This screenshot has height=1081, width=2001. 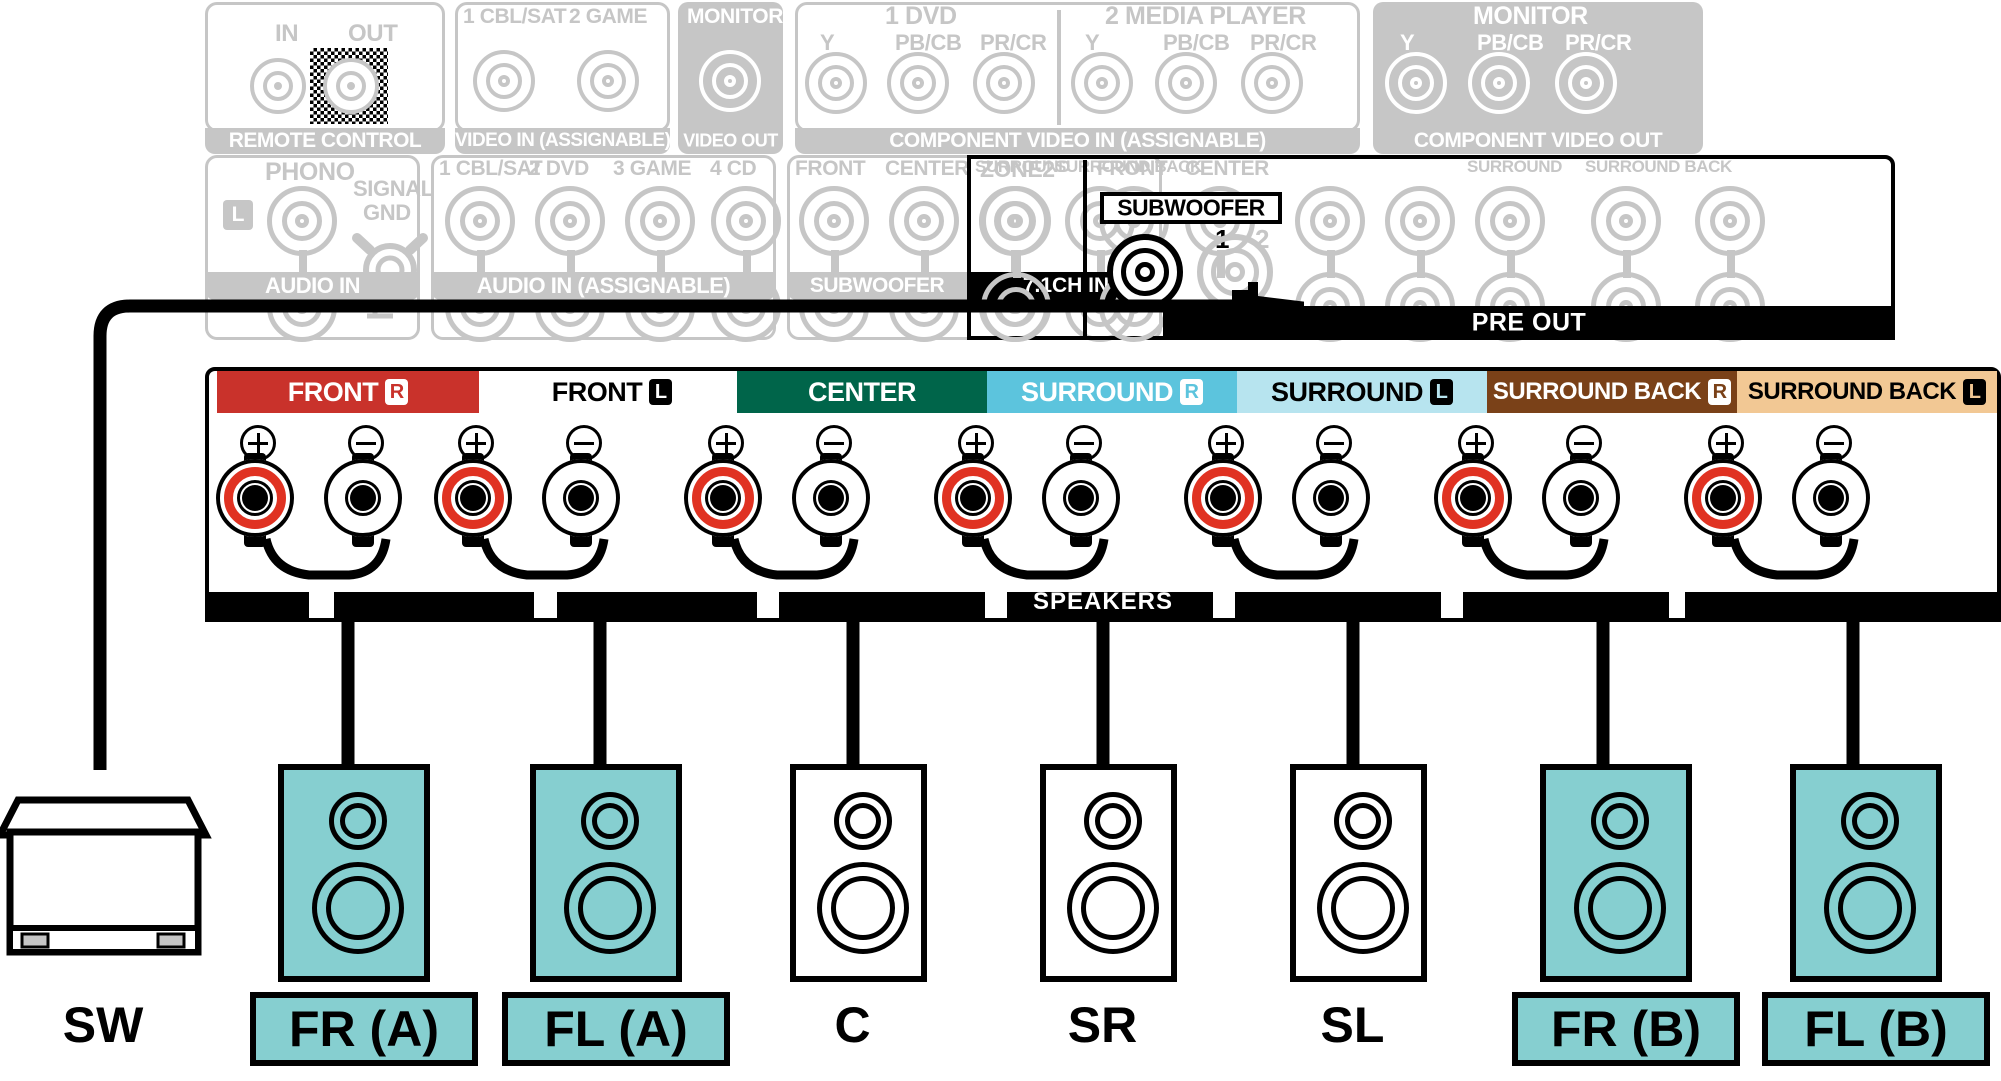 What do you see at coordinates (863, 908) in the screenshot?
I see `woofer-c` at bounding box center [863, 908].